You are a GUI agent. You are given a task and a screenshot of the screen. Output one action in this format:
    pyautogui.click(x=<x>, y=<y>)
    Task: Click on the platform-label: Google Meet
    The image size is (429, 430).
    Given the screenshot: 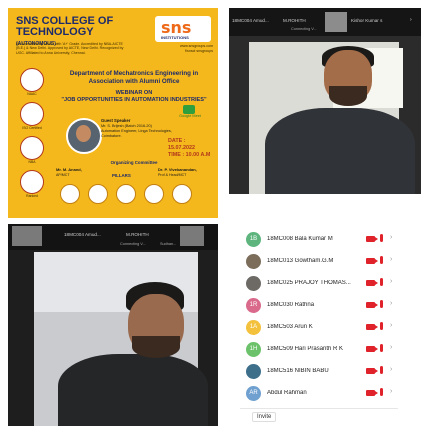 What is the action you would take?
    pyautogui.click(x=190, y=116)
    